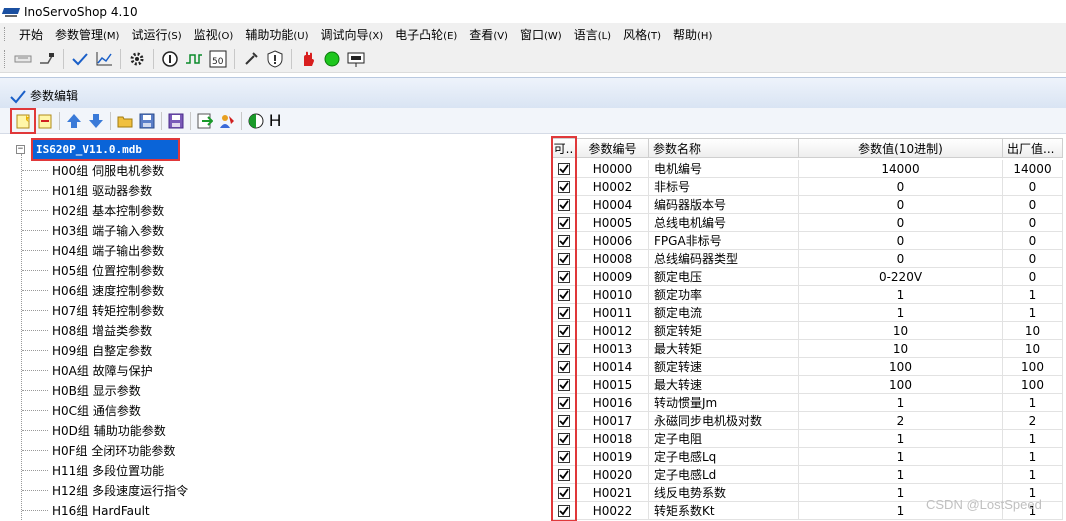 This screenshot has height=521, width=1066. Describe the element at coordinates (5, 58) in the screenshot. I see `toolbar-grip` at that location.